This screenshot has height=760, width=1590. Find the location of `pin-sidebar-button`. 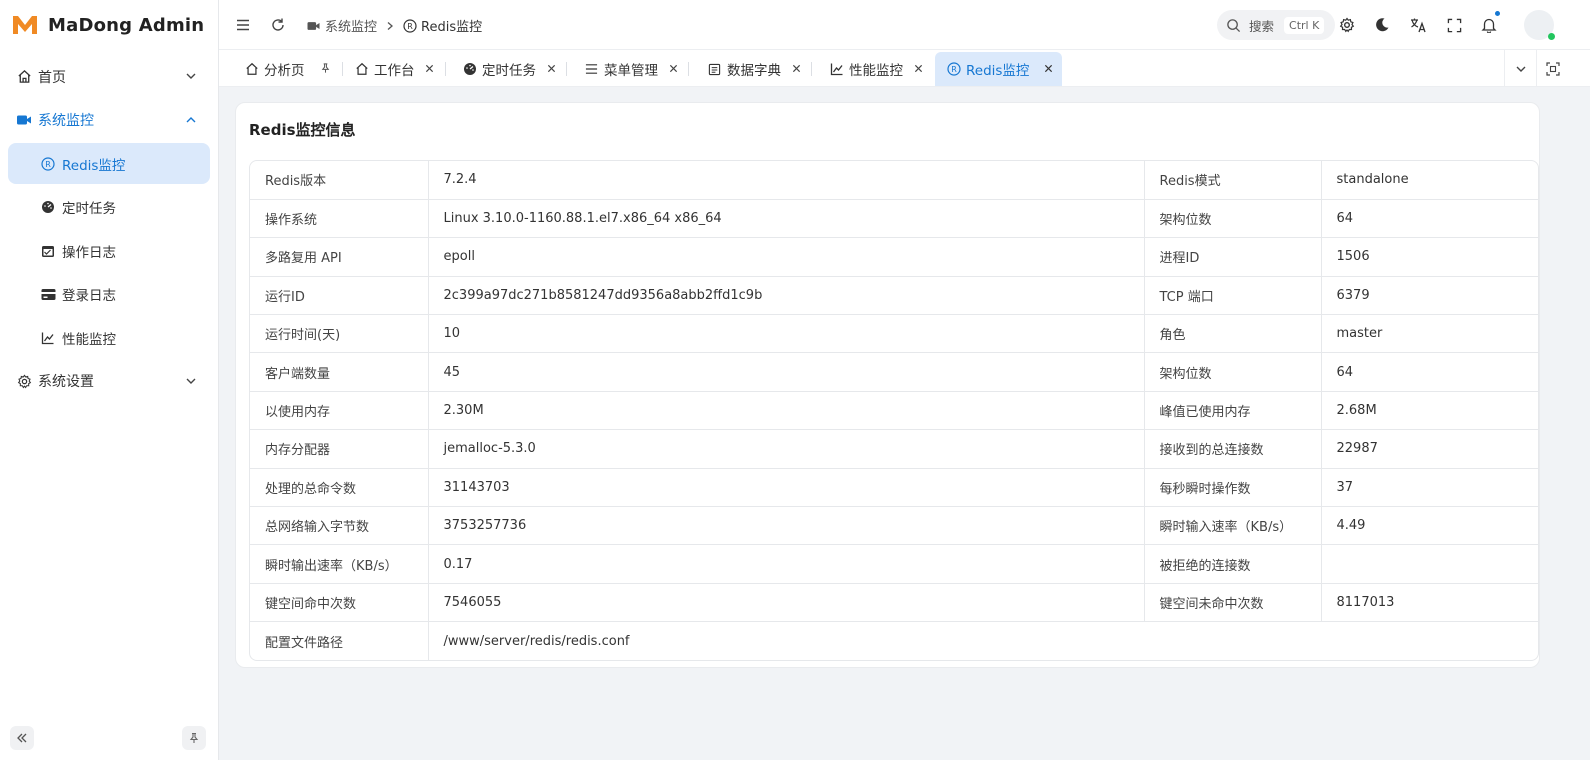

pin-sidebar-button is located at coordinates (194, 738).